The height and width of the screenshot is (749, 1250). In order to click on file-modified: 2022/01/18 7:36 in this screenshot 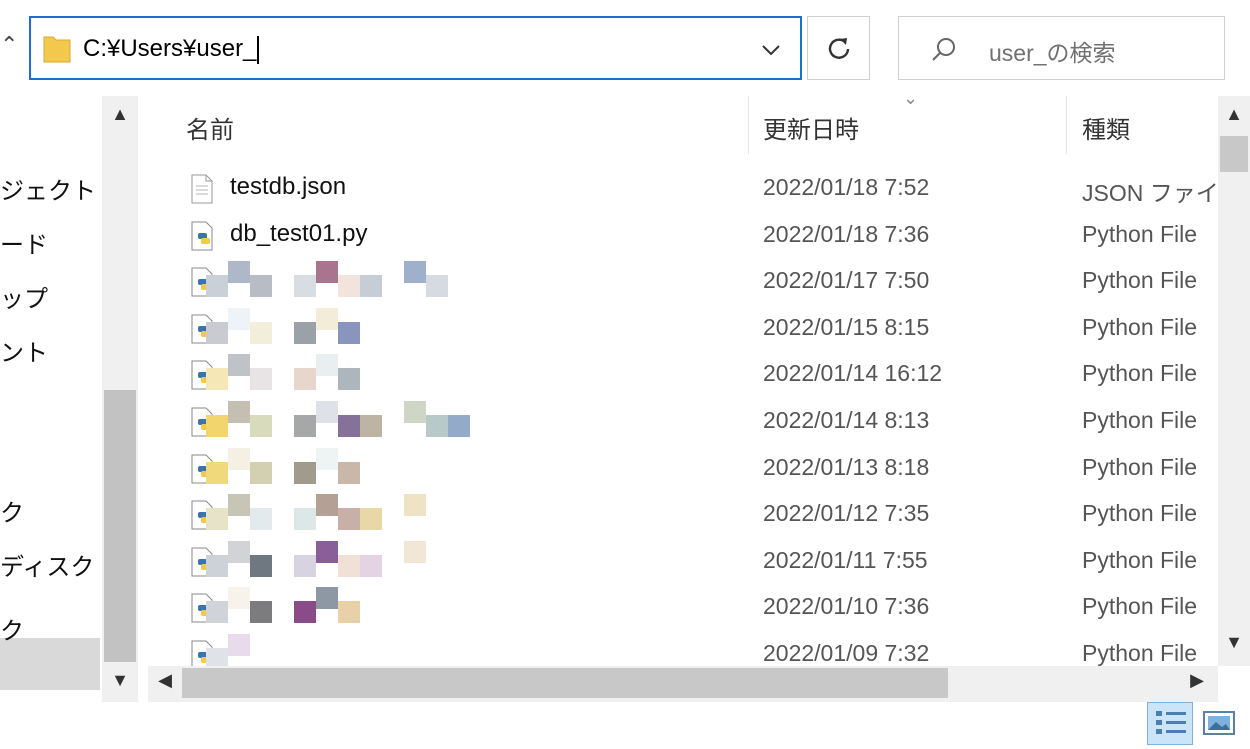, I will do `click(846, 234)`.